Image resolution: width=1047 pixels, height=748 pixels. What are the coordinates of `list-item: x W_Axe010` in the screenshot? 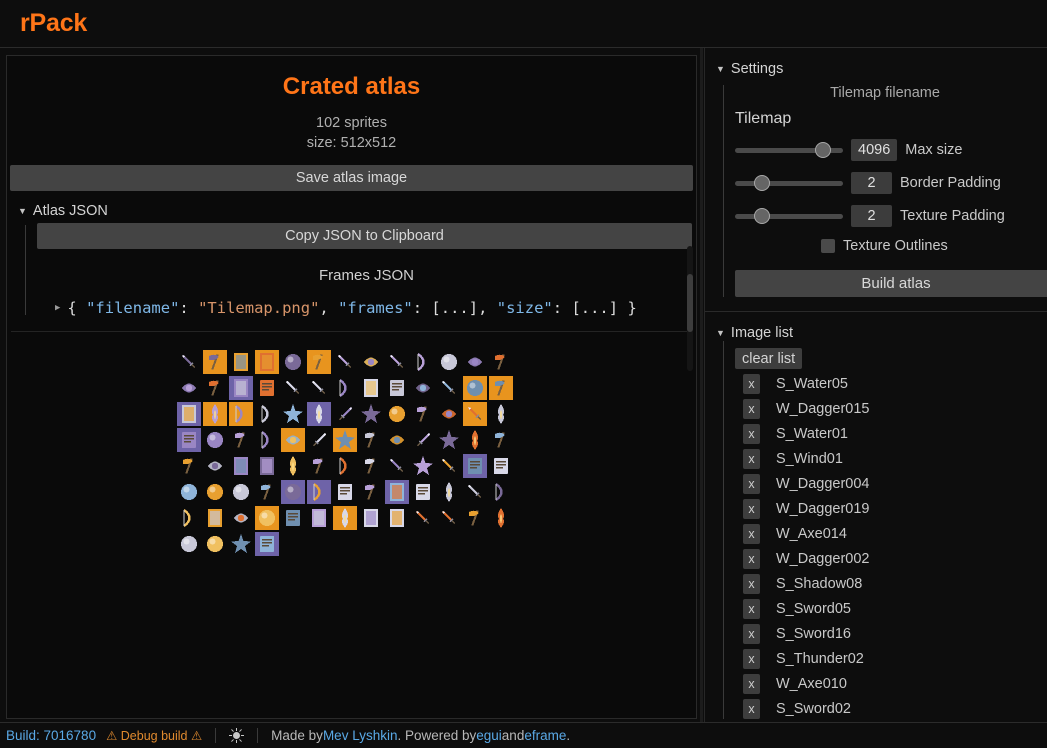 It's located at (895, 684).